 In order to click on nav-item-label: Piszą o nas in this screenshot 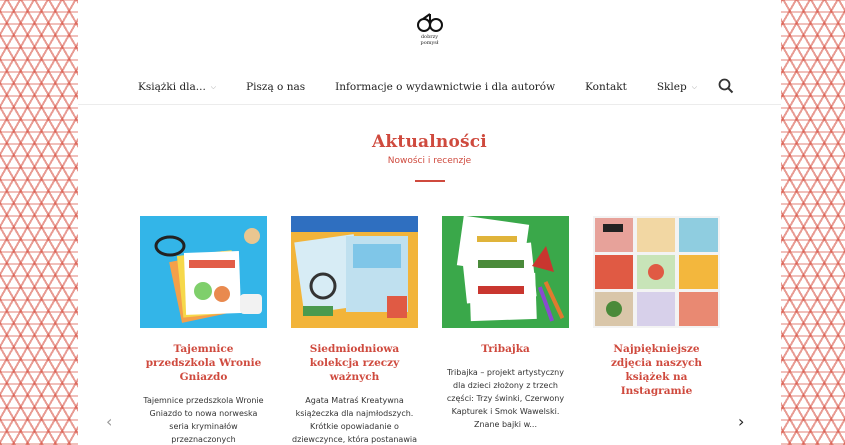, I will do `click(276, 87)`.